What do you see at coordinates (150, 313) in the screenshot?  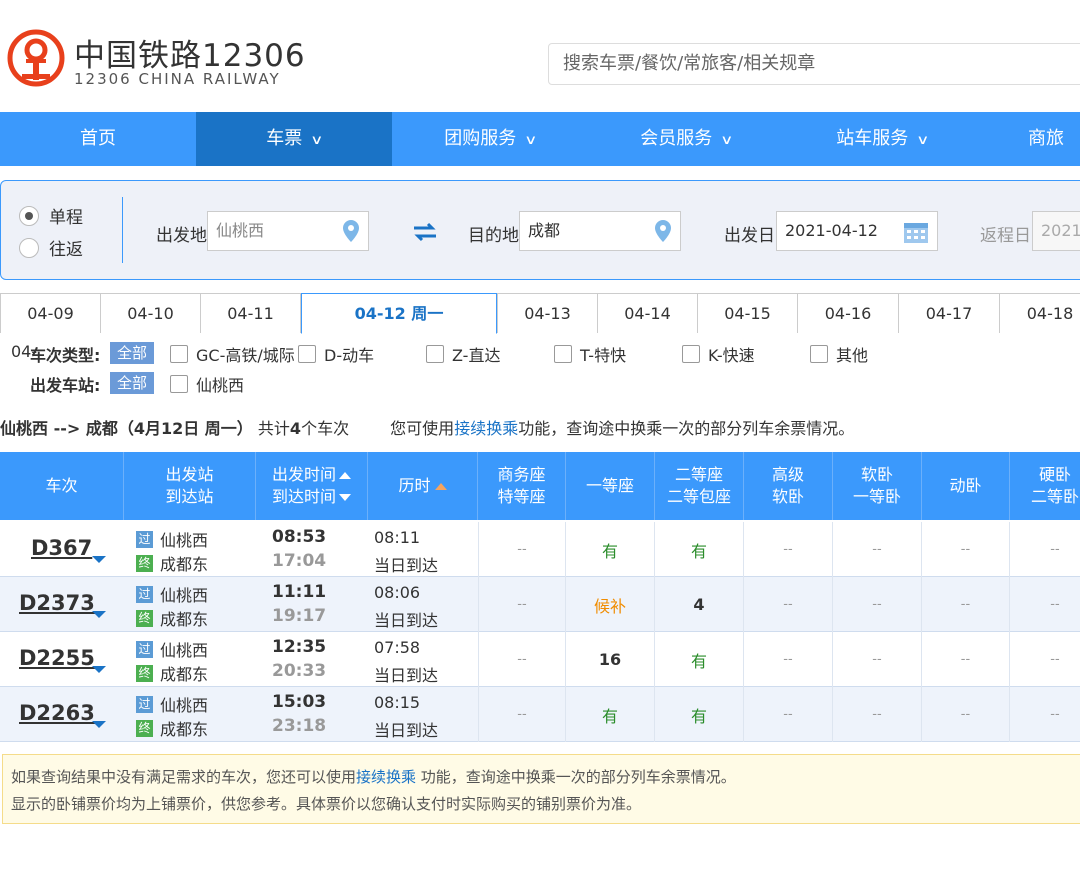 I see `date-tab: 04-10` at bounding box center [150, 313].